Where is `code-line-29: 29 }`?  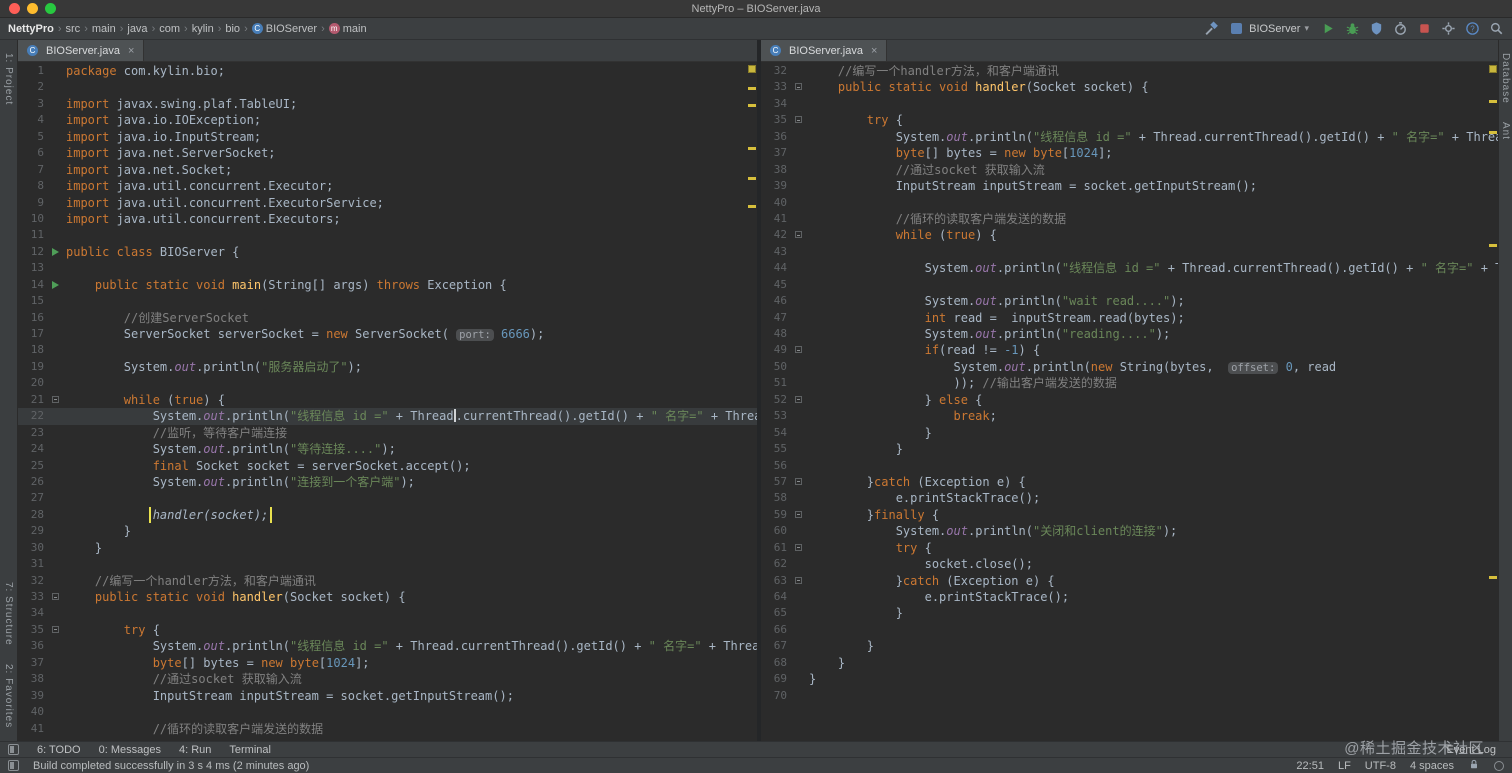
code-line-29: 29 } is located at coordinates (387, 531).